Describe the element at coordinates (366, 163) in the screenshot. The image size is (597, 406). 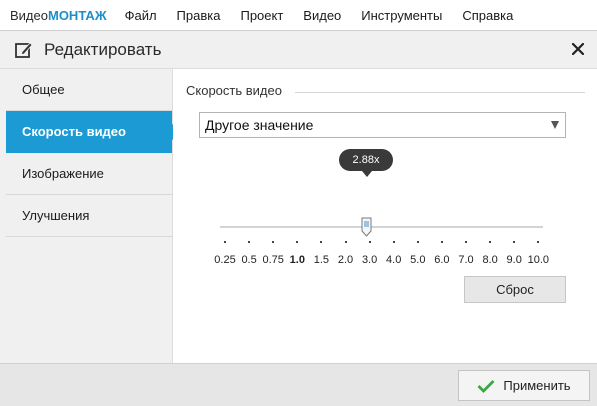
I see `speed-value-tooltip: 2.88x` at that location.